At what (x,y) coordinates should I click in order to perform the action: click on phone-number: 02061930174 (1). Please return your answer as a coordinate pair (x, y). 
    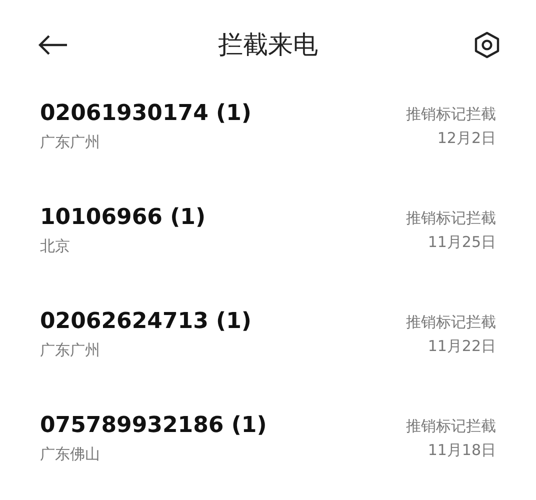
    Looking at the image, I should click on (146, 114).